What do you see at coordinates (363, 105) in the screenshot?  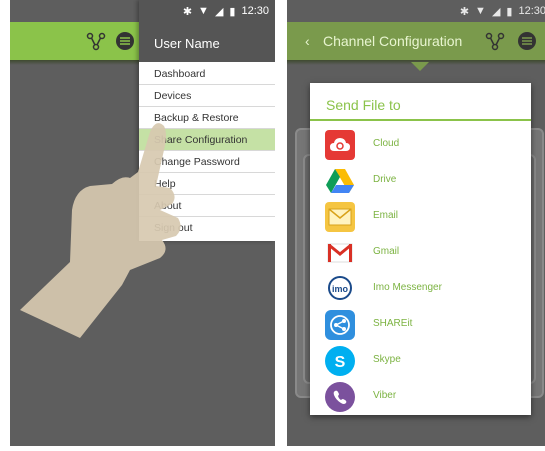 I see `dialog-title: Send File to` at bounding box center [363, 105].